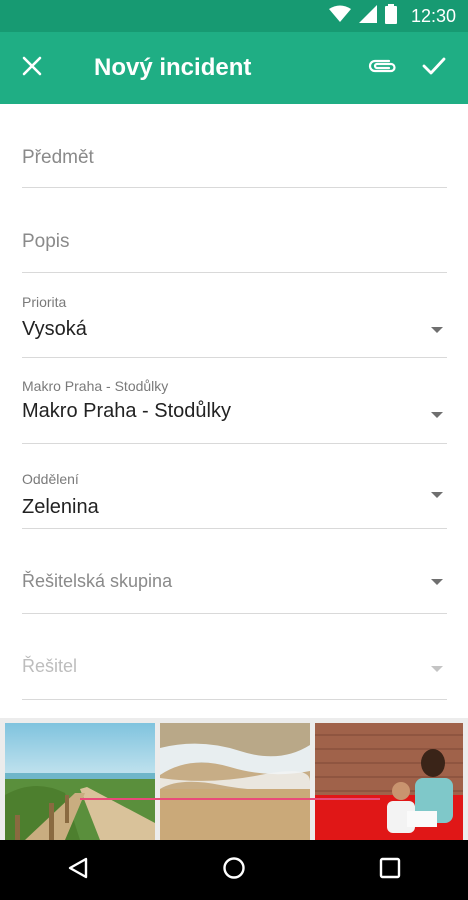 This screenshot has width=468, height=900. I want to click on department-label: Oddělení, so click(50, 479).